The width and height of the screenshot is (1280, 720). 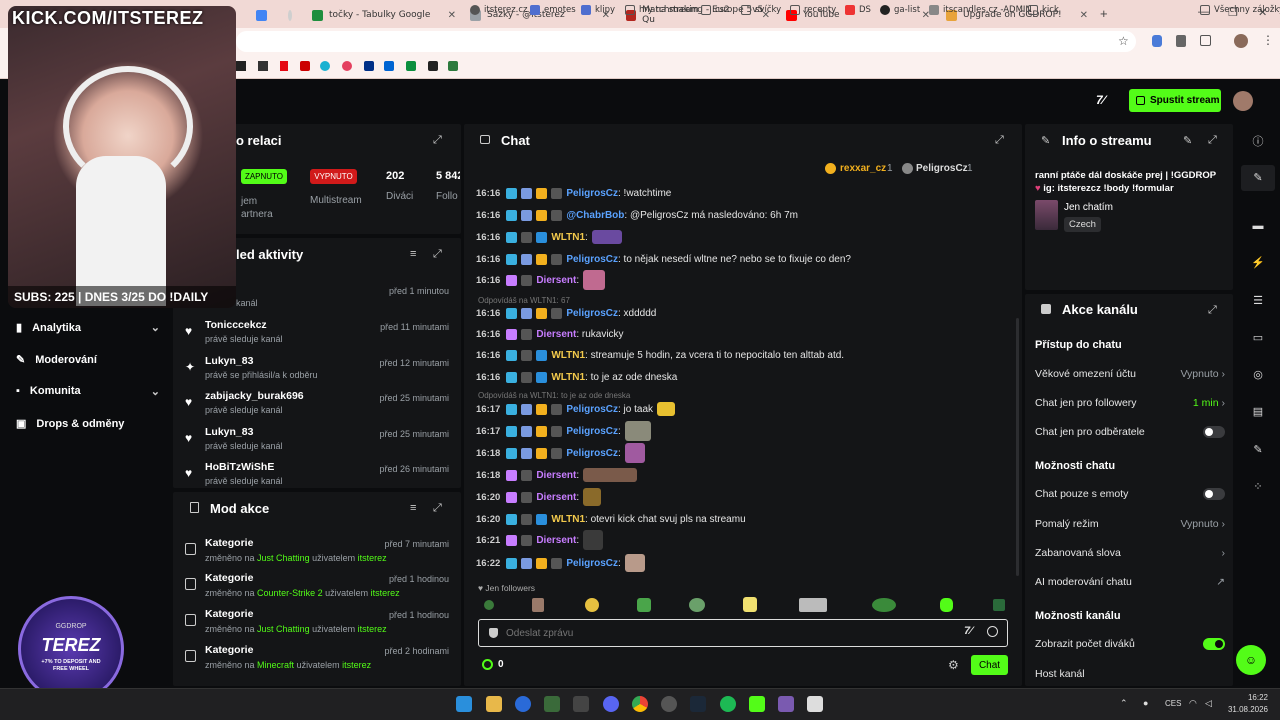 I want to click on all-bookmarks: Všechny záložky, so click(x=1240, y=10).